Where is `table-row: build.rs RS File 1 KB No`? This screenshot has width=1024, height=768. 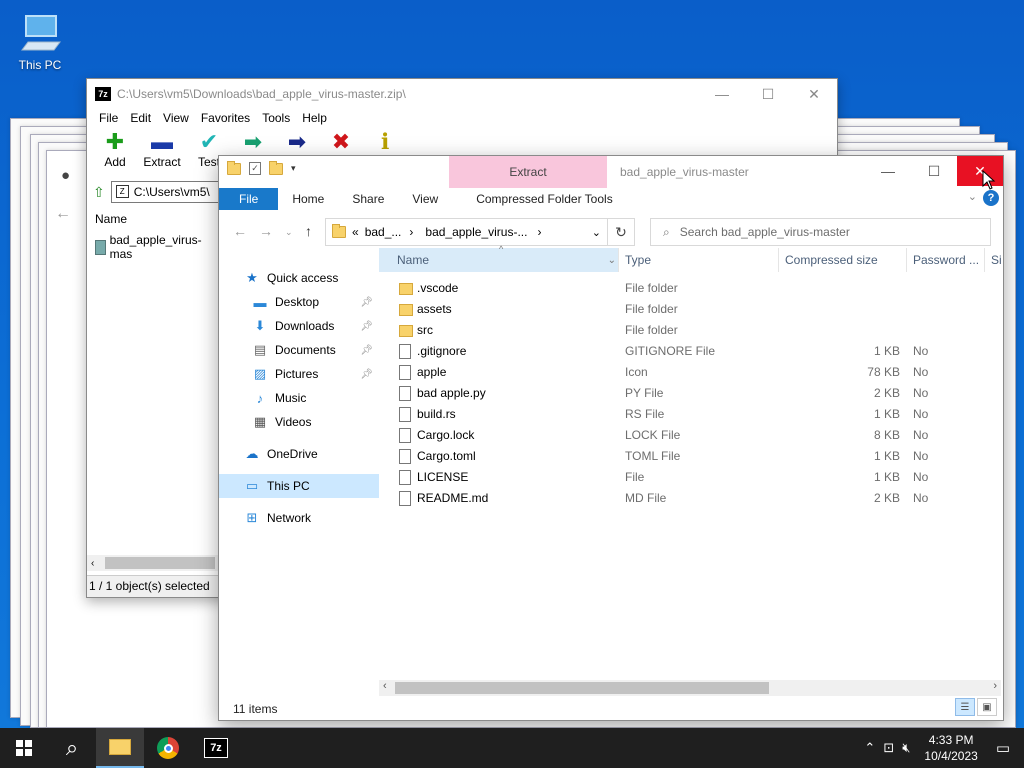 table-row: build.rs RS File 1 KB No is located at coordinates (691, 414).